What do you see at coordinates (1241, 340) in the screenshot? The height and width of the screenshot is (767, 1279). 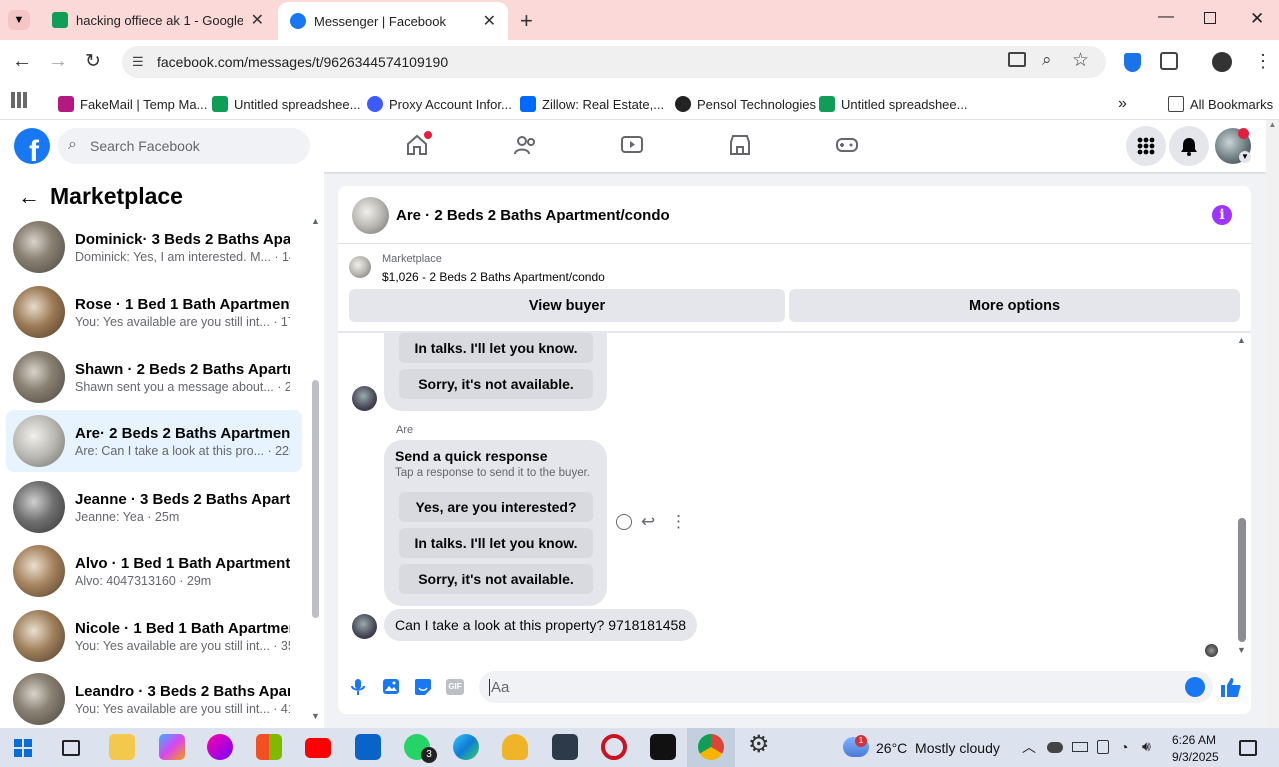 I see `chat-scroll-up-icon: ▲` at bounding box center [1241, 340].